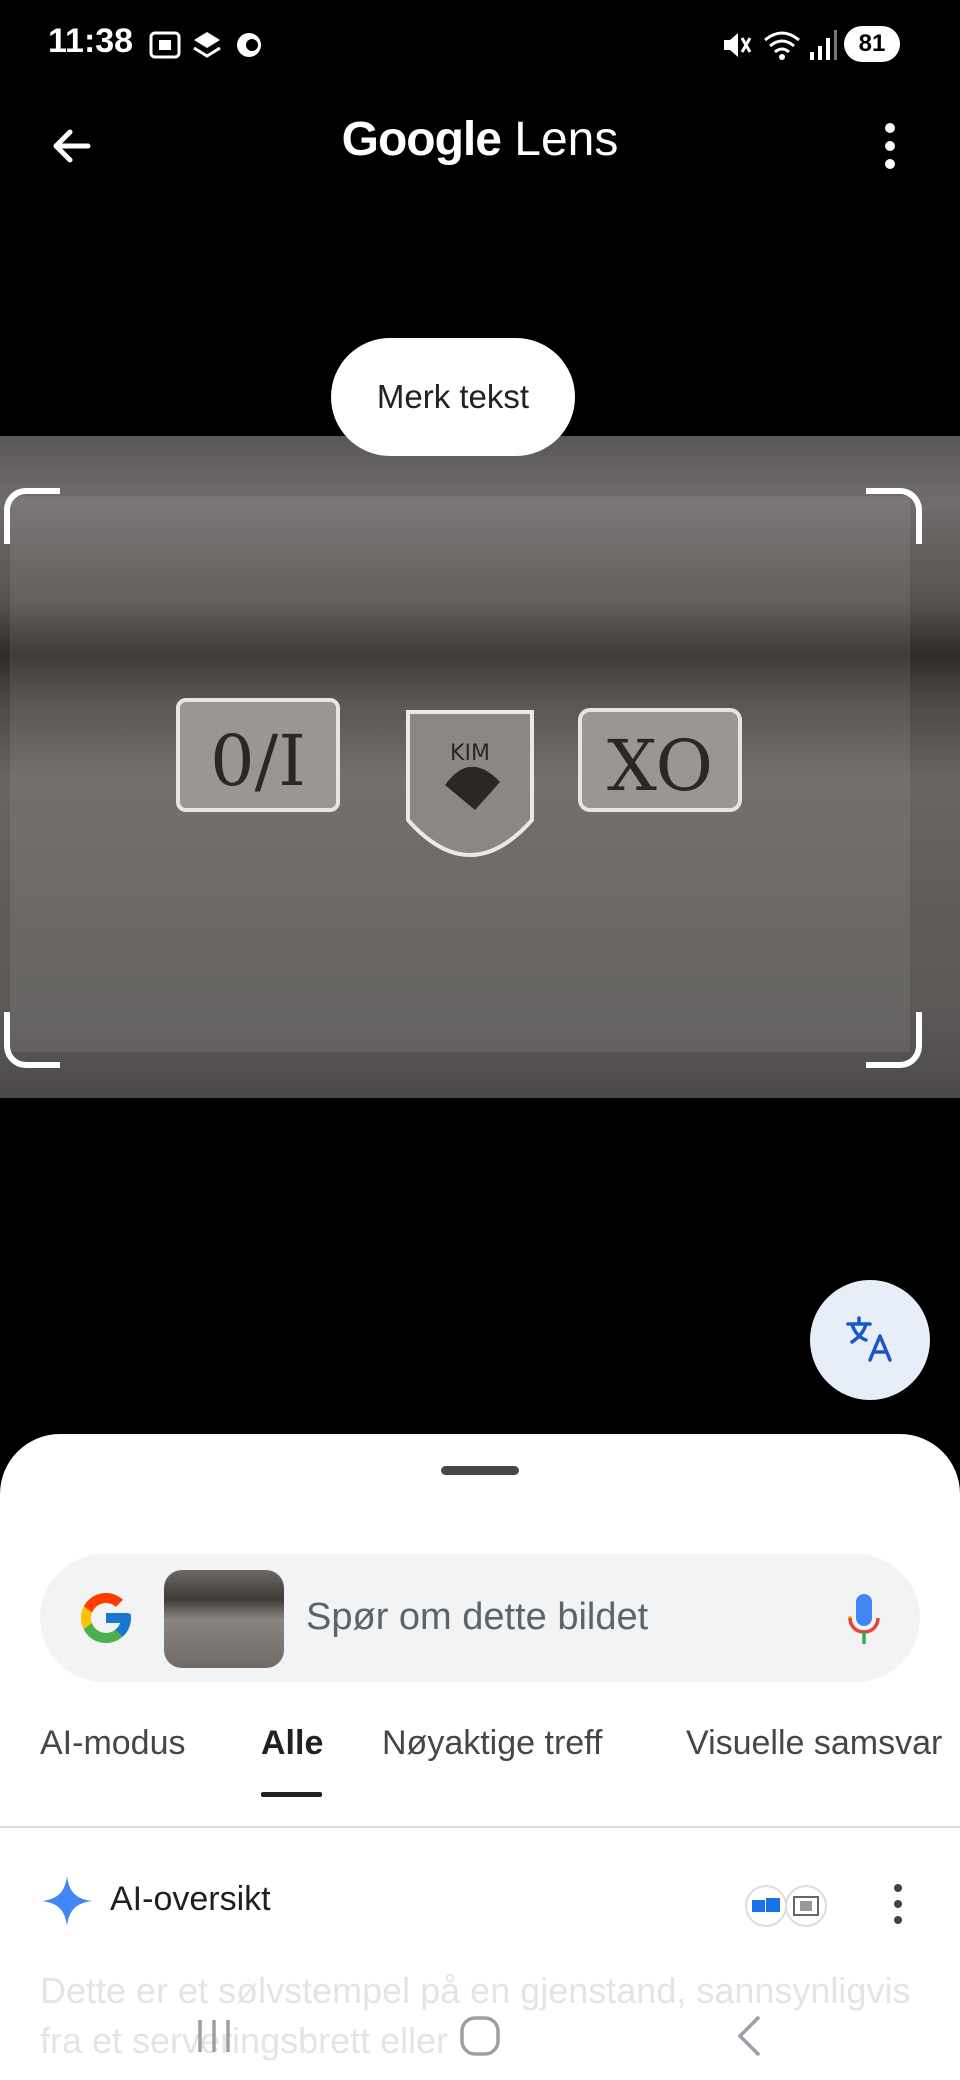 The image size is (960, 2080). I want to click on active-tab-indicator, so click(291, 1794).